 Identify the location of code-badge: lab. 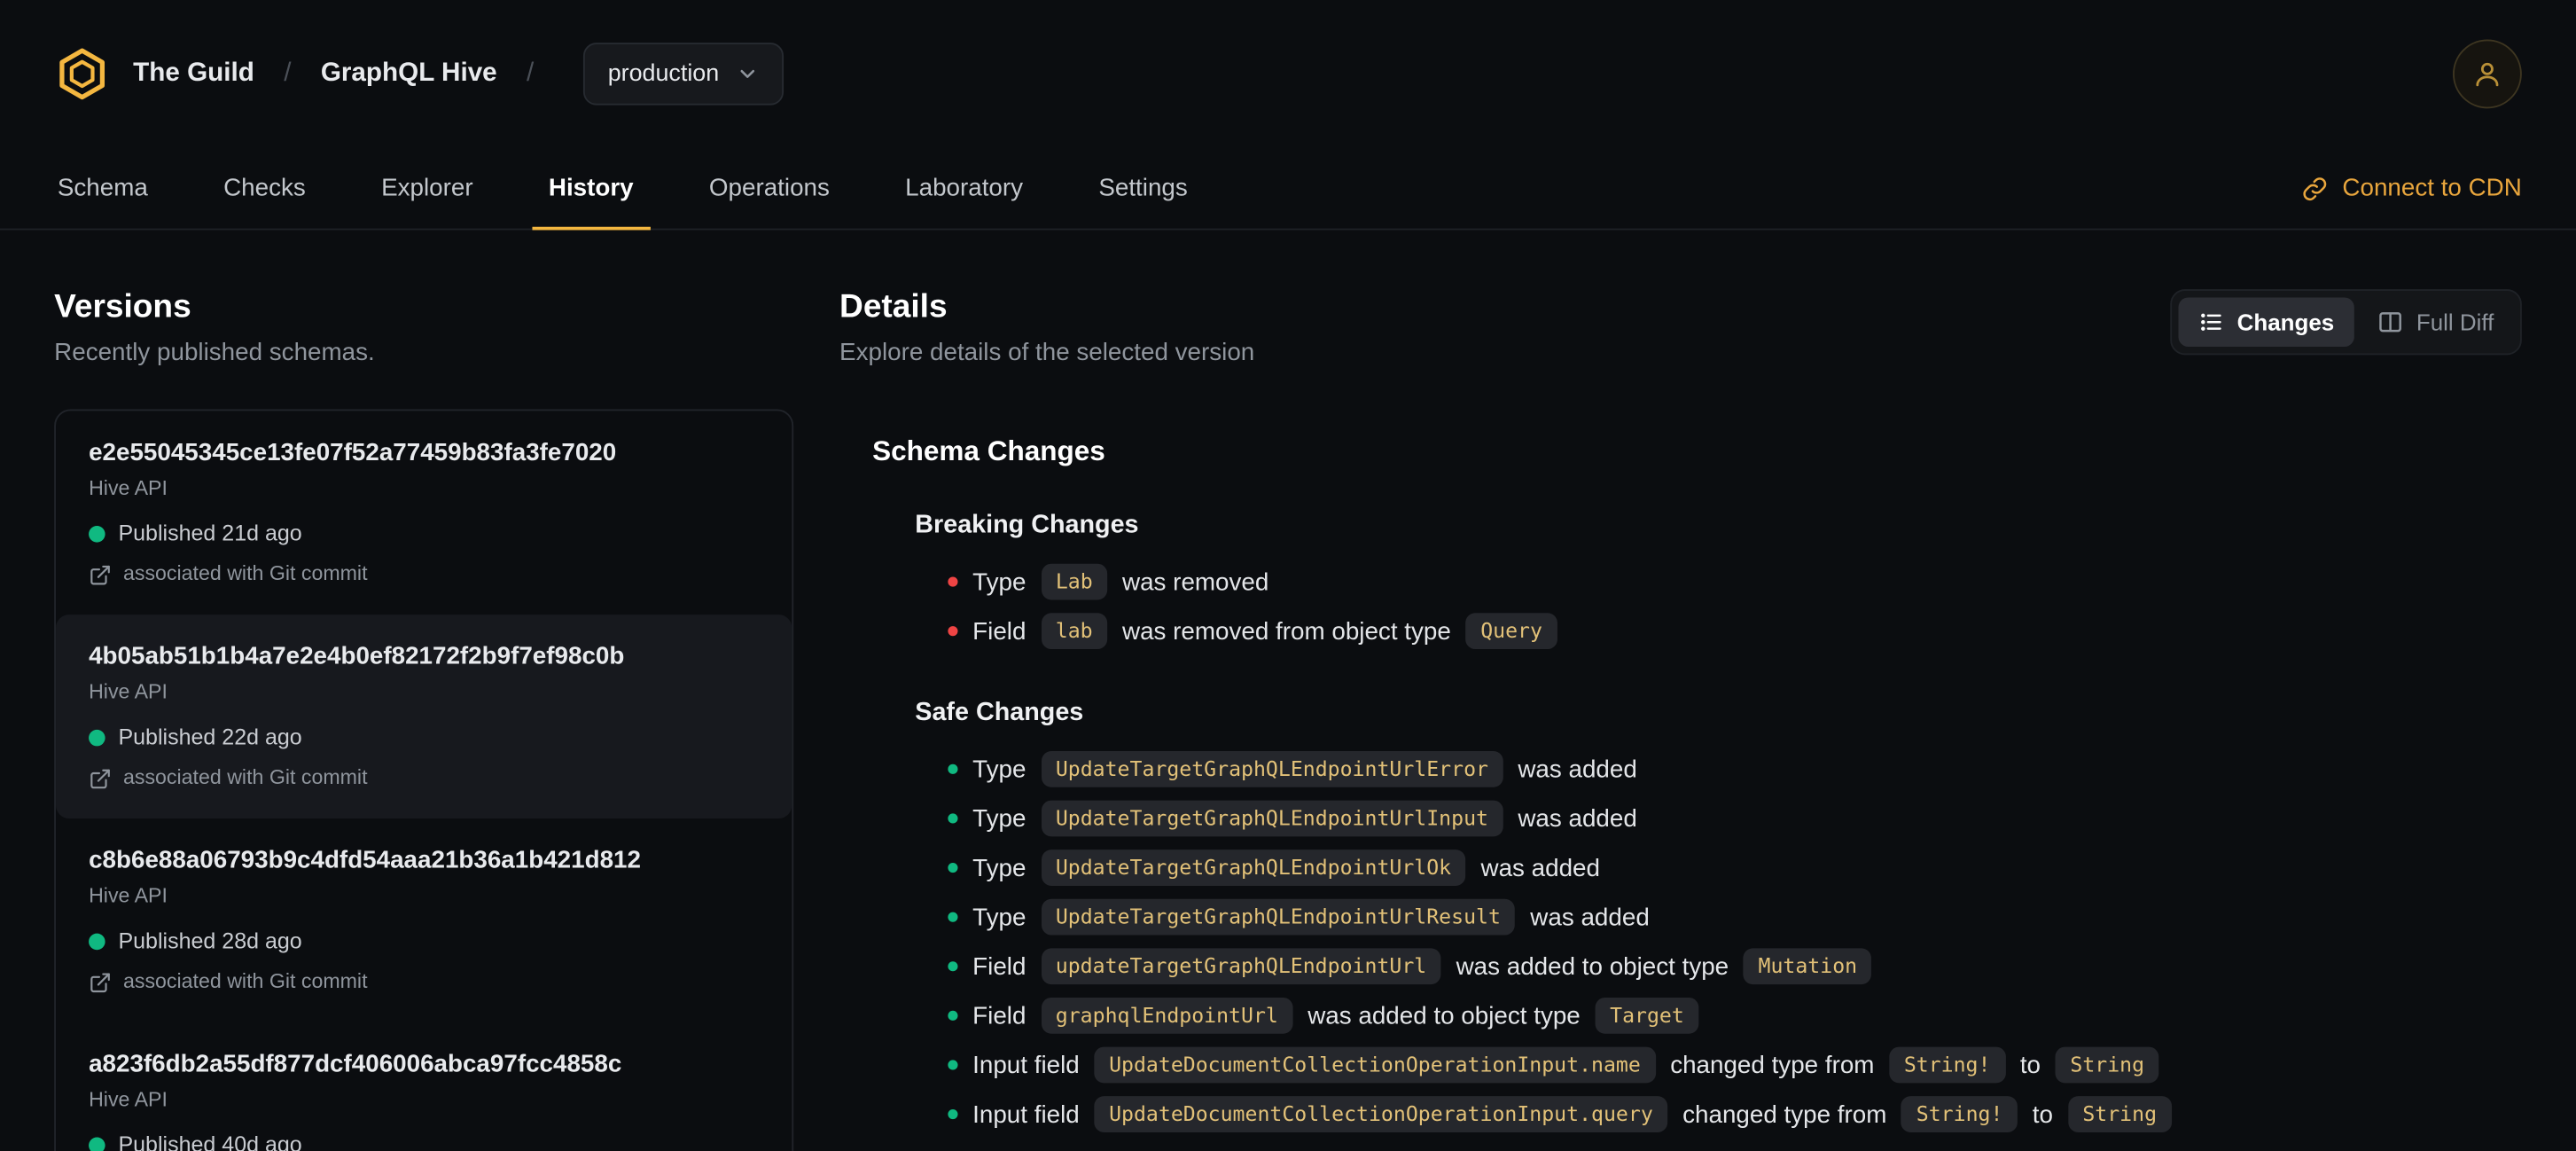
(1074, 631).